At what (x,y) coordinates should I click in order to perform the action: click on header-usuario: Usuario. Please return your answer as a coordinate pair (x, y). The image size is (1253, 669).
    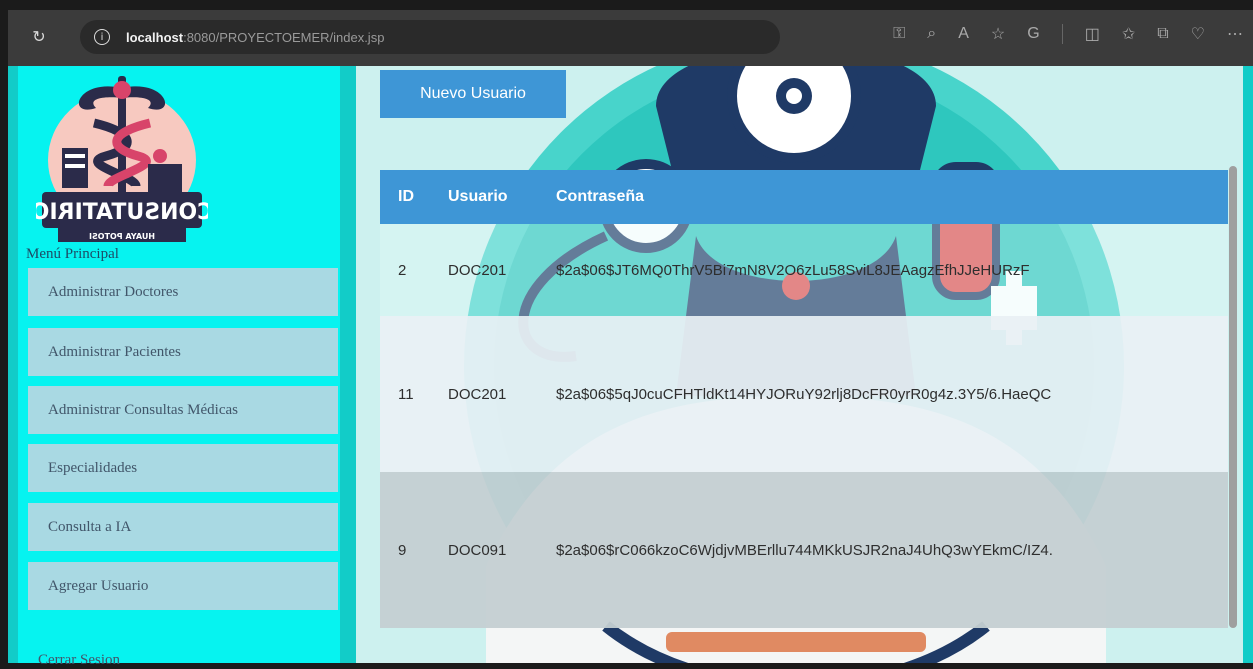
    Looking at the image, I should click on (484, 197).